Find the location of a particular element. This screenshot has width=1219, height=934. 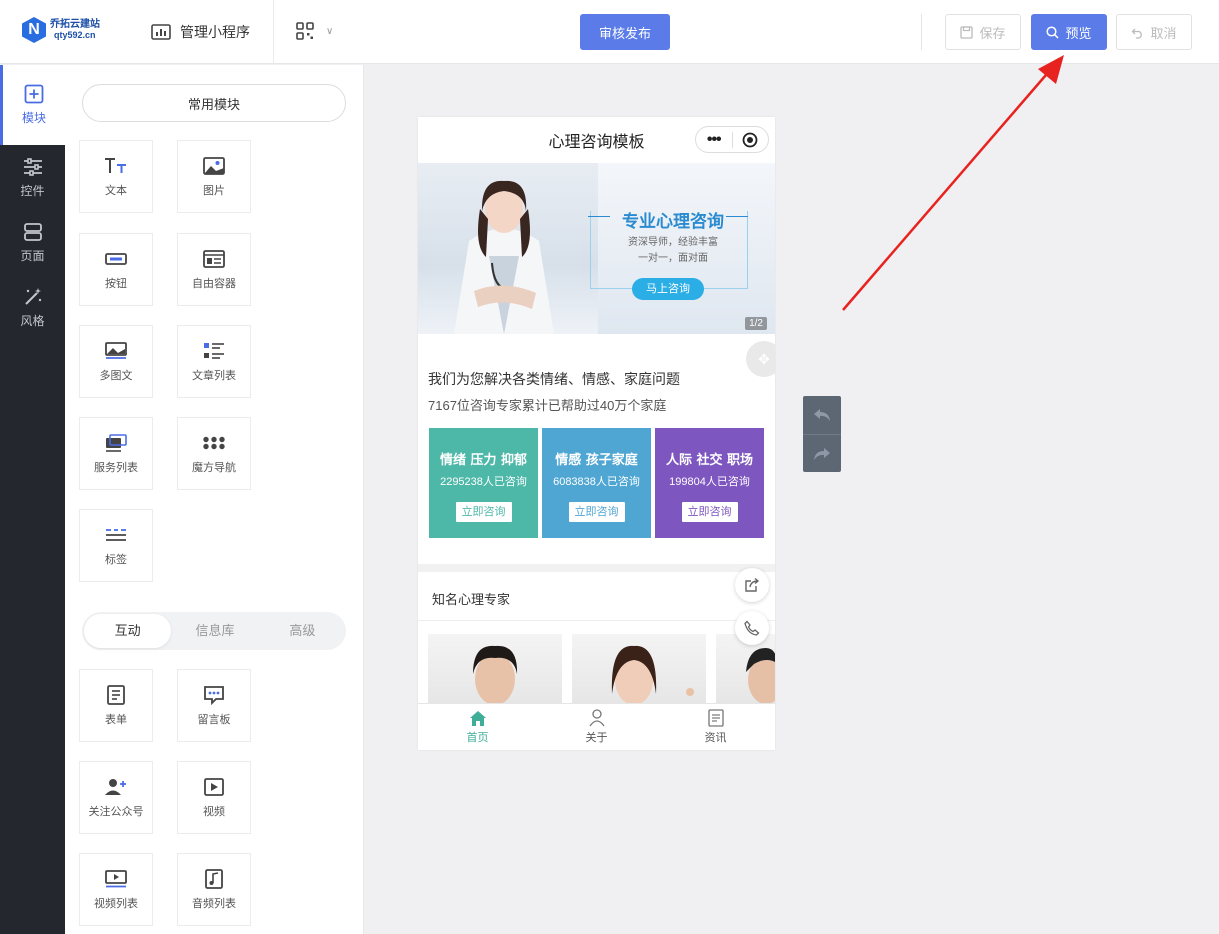

manage-miniprogram-link: 管理小程序 is located at coordinates (200, 32).